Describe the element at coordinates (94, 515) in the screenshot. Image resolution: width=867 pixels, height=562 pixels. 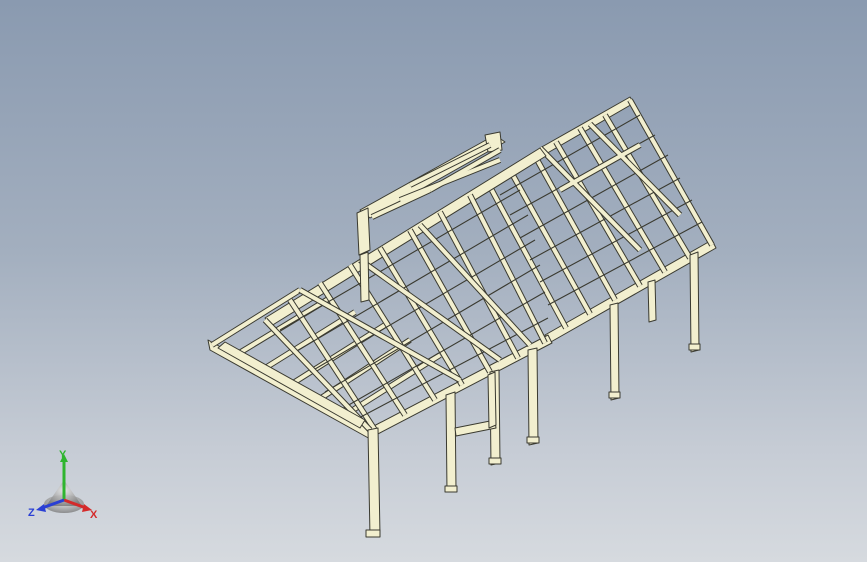
I see `x-axis-label: X` at that location.